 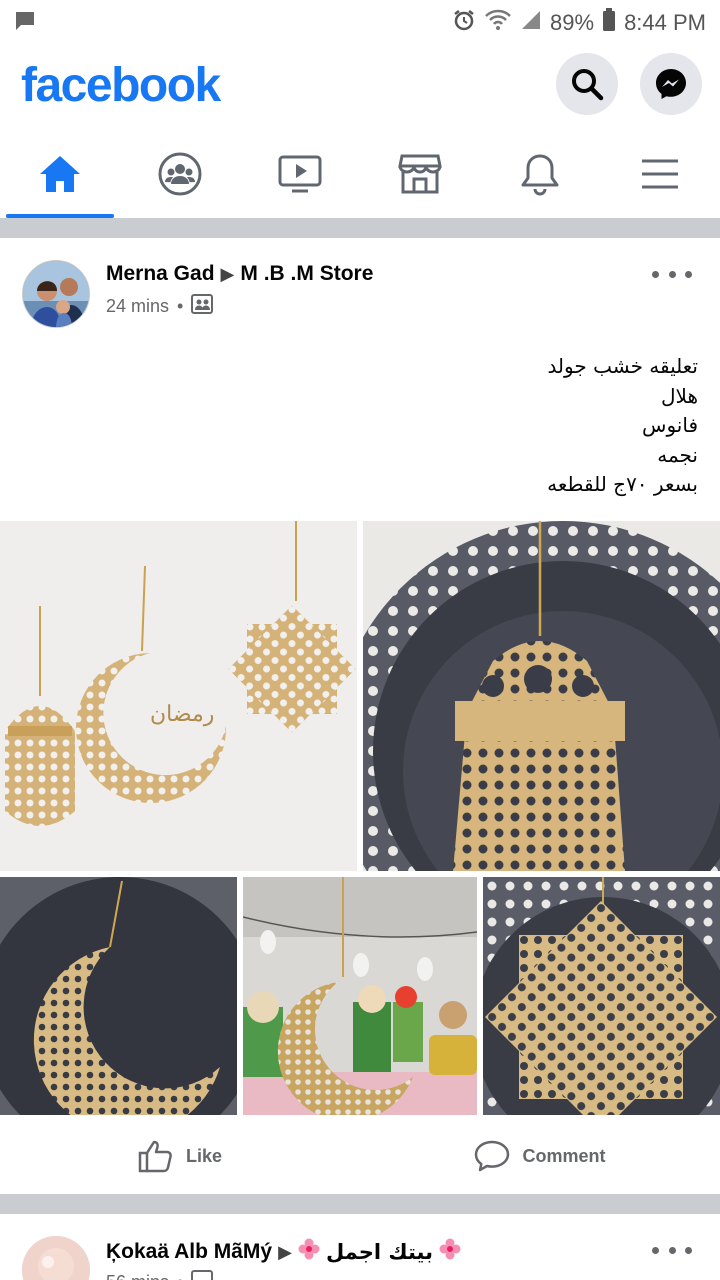 What do you see at coordinates (204, 1155) in the screenshot?
I see `like-label: Like` at bounding box center [204, 1155].